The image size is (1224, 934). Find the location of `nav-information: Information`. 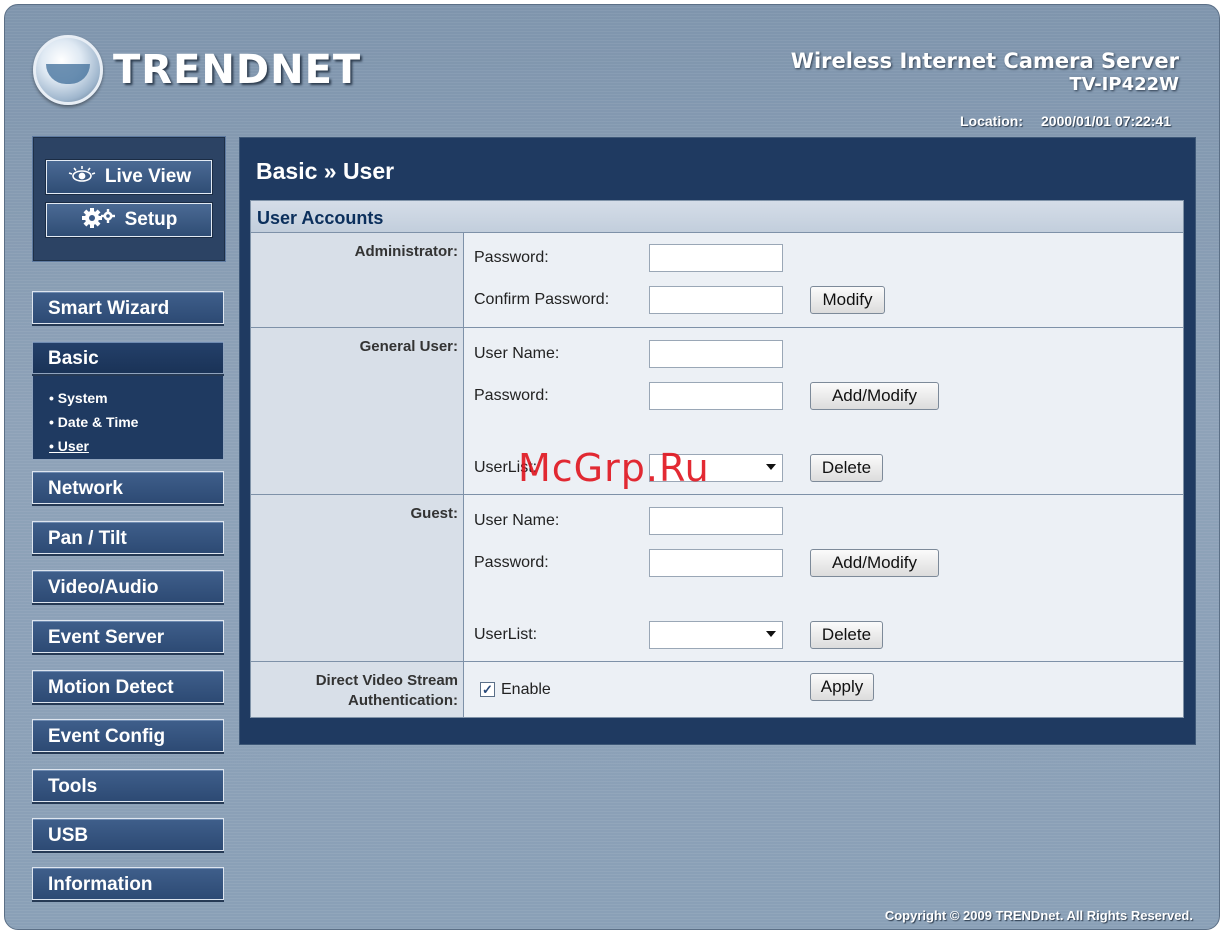

nav-information: Information is located at coordinates (128, 883).